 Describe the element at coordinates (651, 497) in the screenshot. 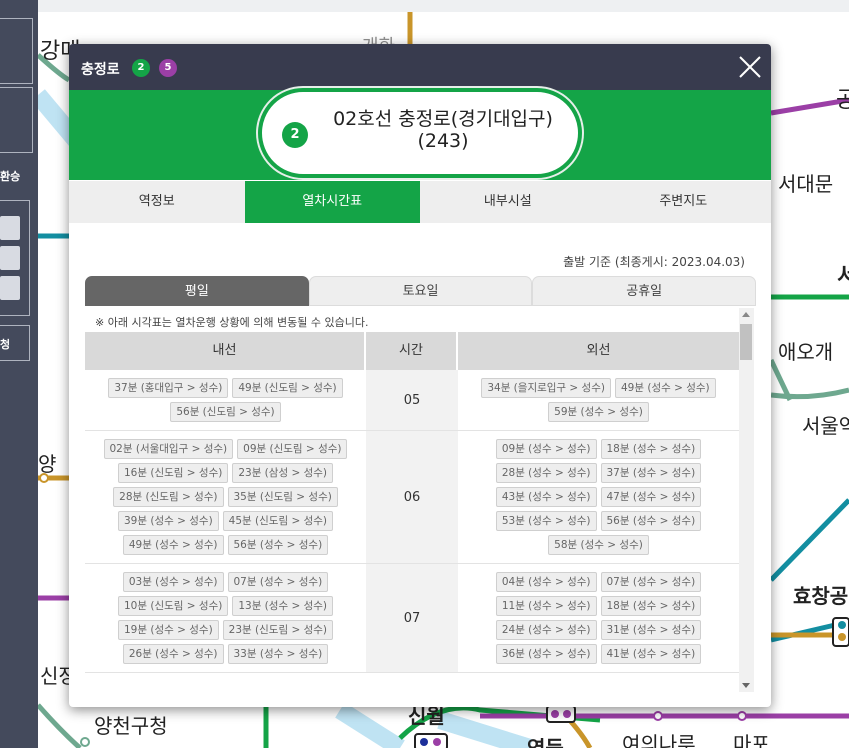

I see `departure-chip: 47분 (성수 > 성수)` at that location.